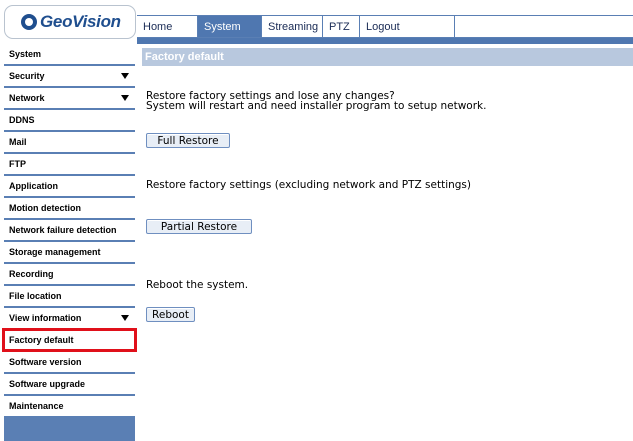 The width and height of the screenshot is (633, 441). I want to click on top-navigation: Home System Streaming PTZ Logout, so click(385, 26).